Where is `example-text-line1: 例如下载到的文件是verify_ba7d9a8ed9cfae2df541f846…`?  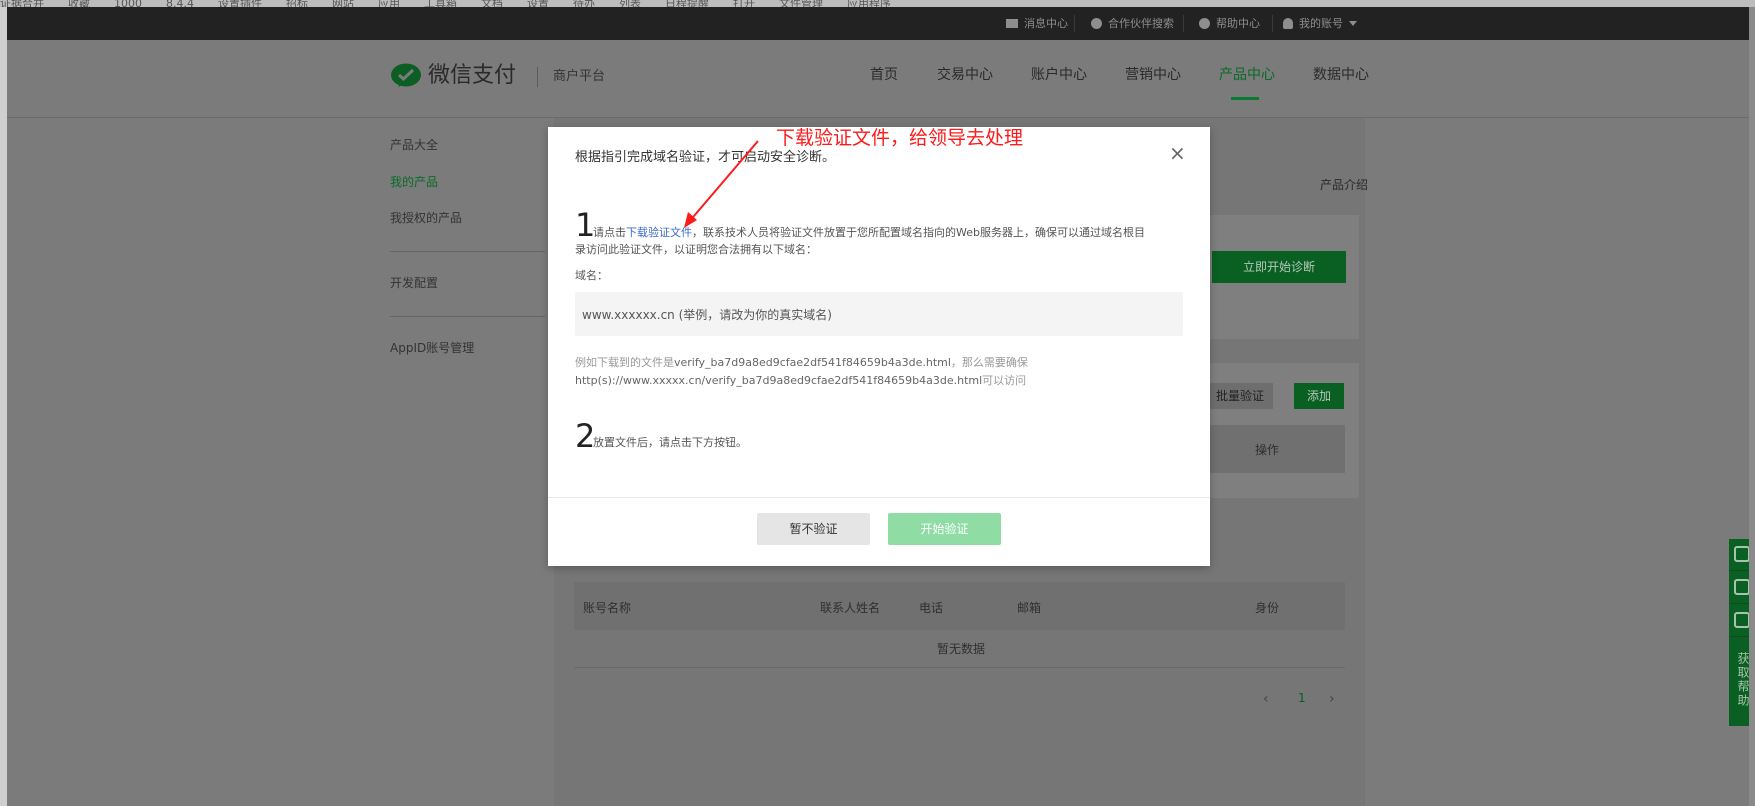 example-text-line1: 例如下载到的文件是verify_ba7d9a8ed9cfae2df541f846… is located at coordinates (801, 362).